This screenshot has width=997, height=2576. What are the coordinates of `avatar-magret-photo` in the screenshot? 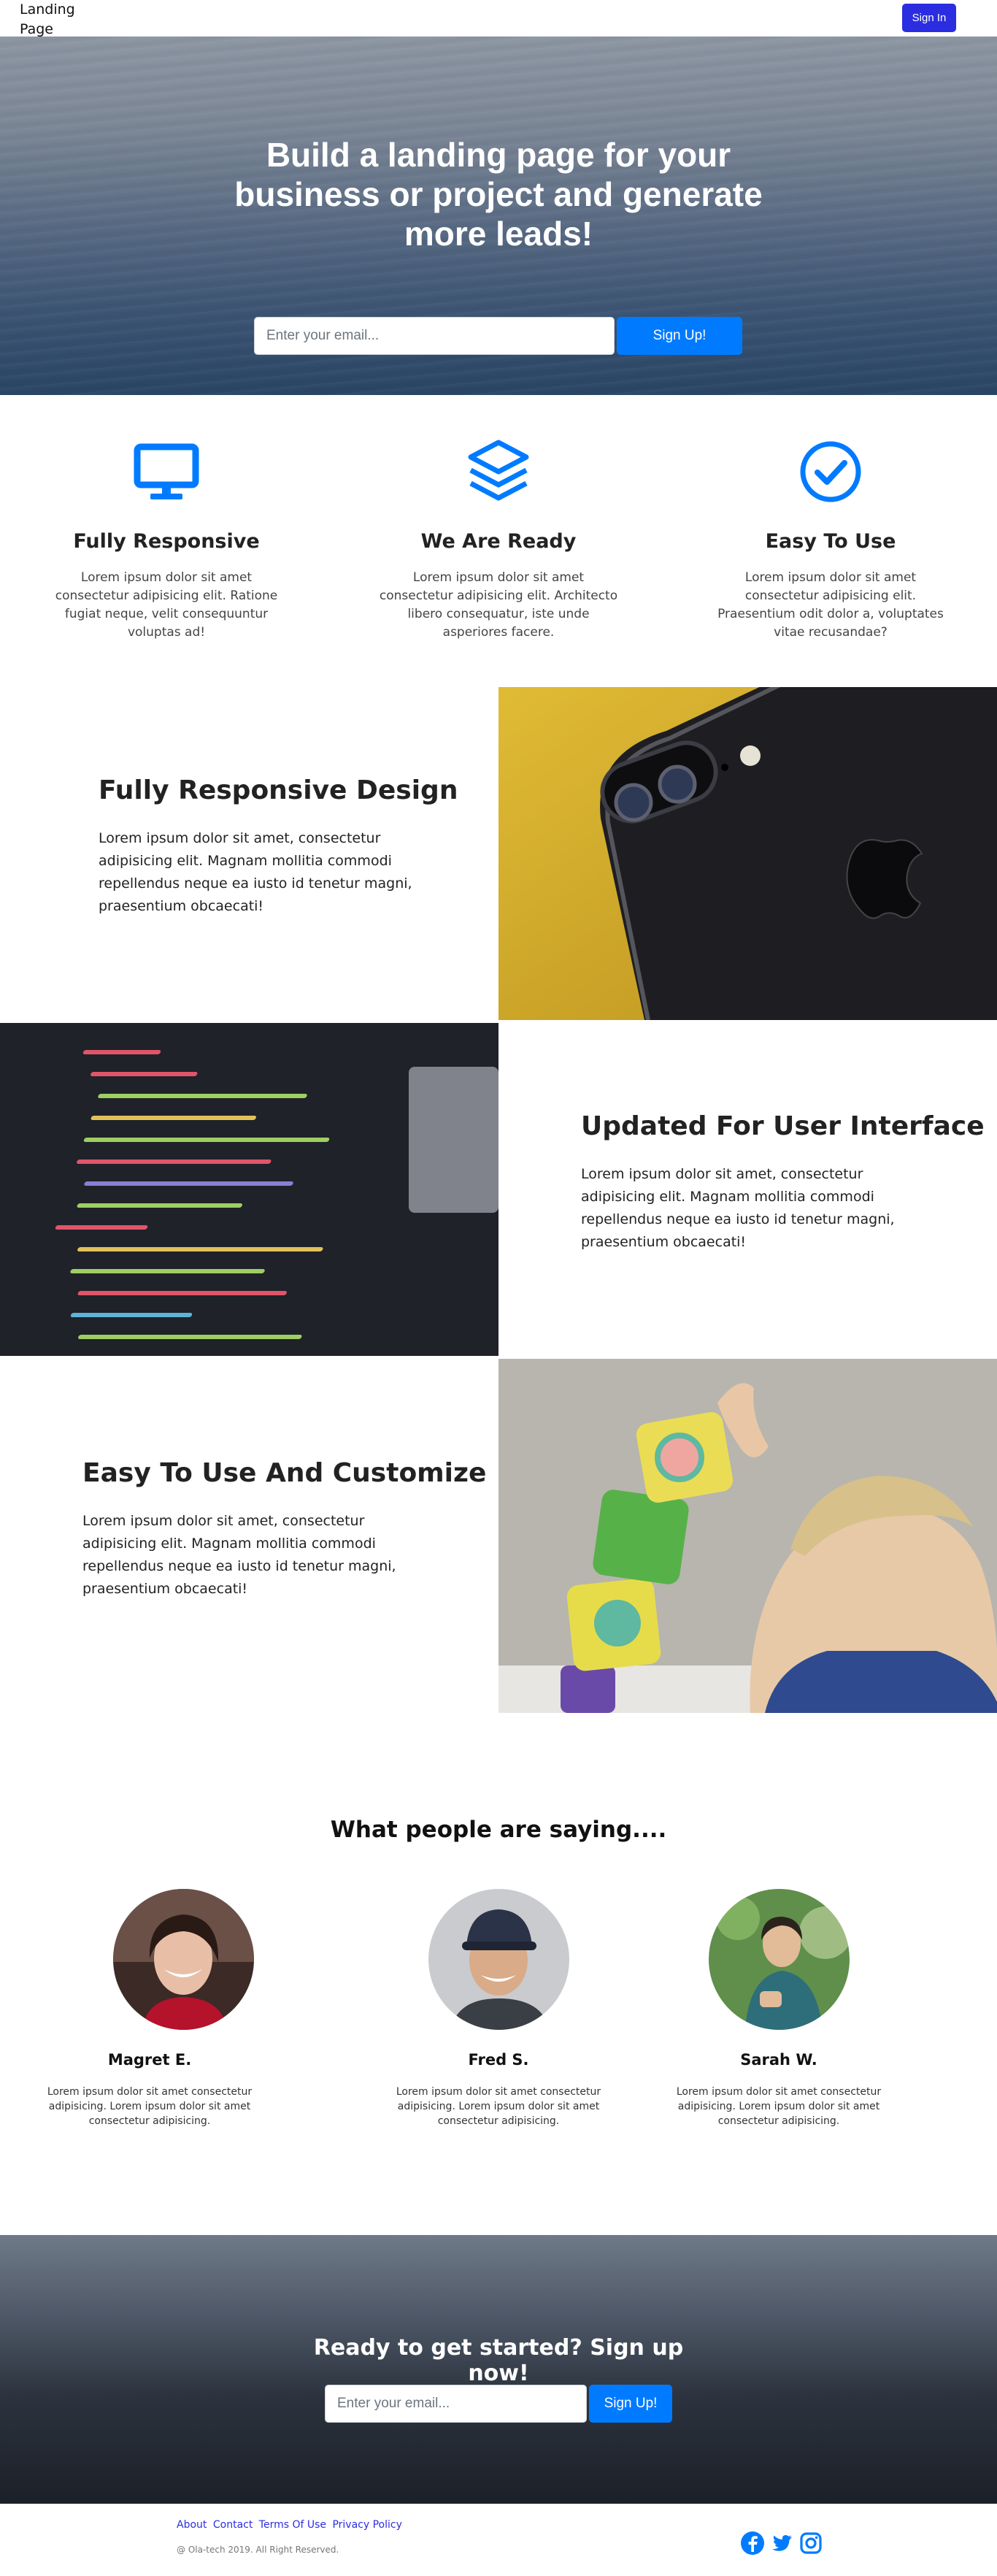 It's located at (184, 1959).